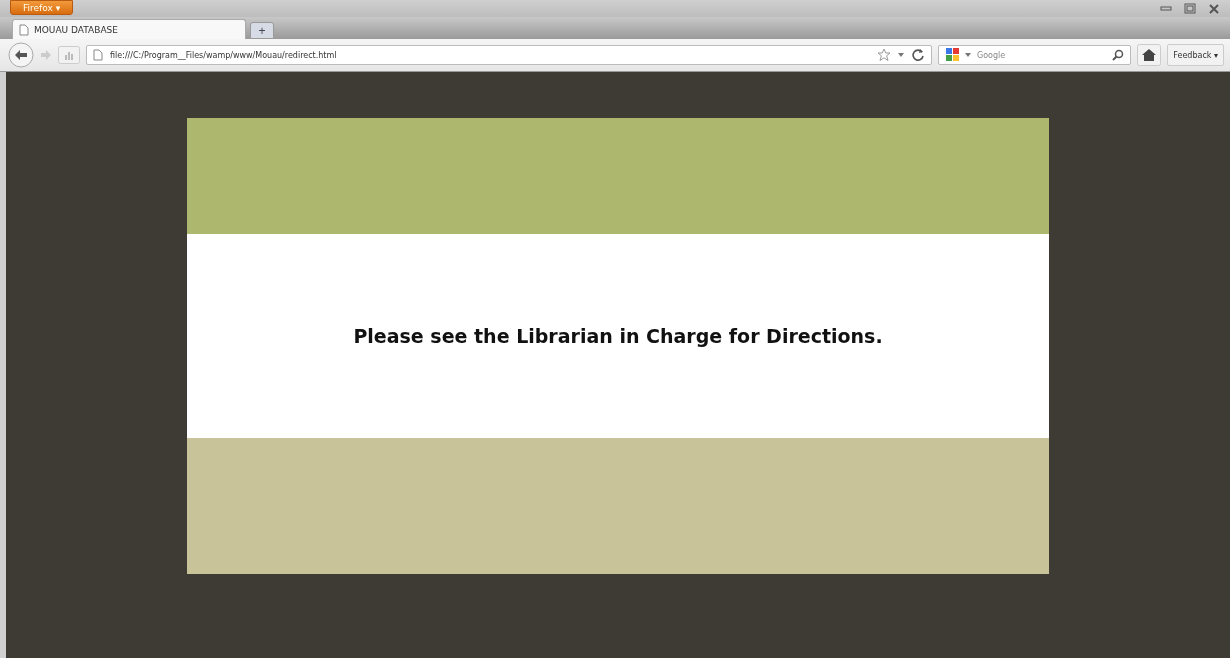 This screenshot has height=658, width=1230. I want to click on search-icon, so click(1118, 55).